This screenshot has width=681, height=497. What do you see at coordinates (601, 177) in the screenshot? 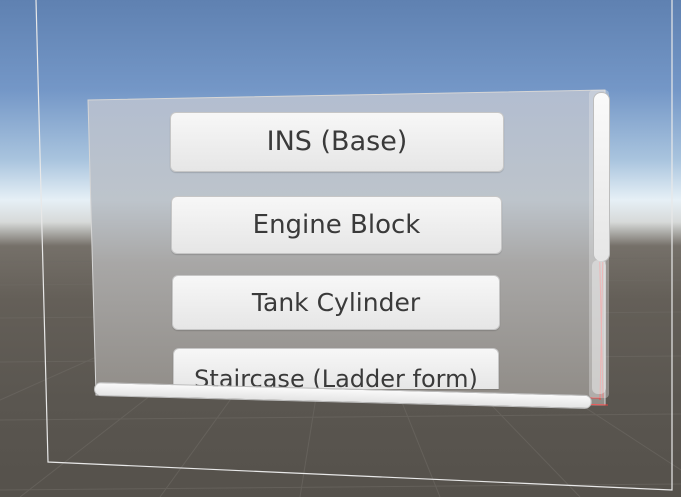
I see `vertical-scrollbar-handle` at bounding box center [601, 177].